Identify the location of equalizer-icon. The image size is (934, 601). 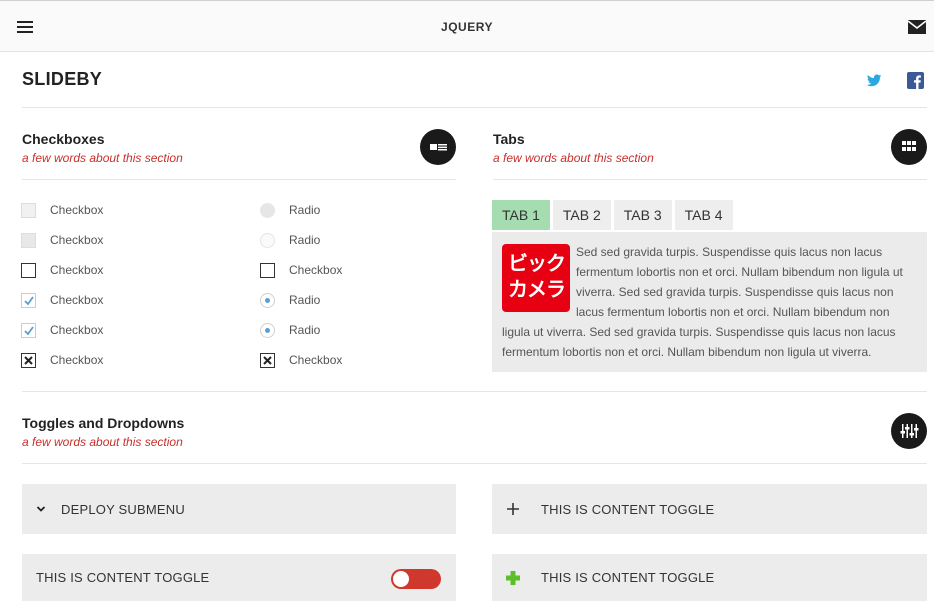
(909, 431).